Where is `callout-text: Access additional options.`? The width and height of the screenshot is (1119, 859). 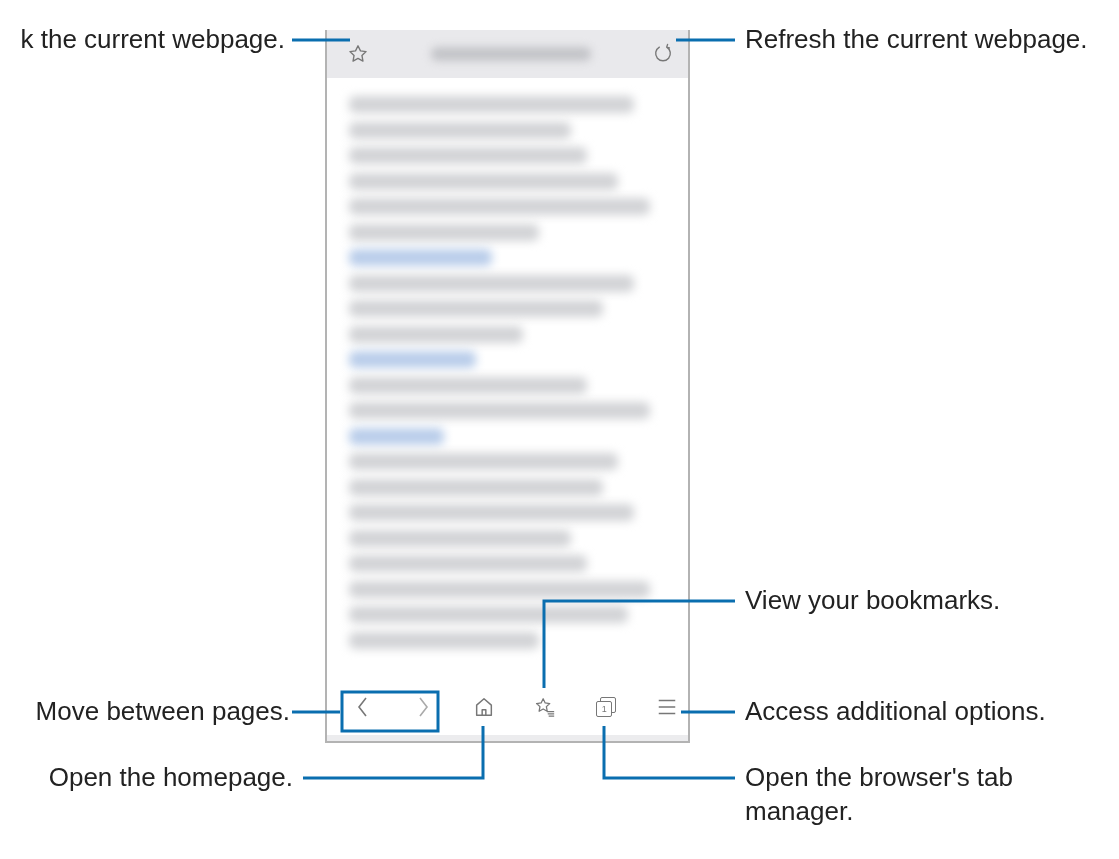 callout-text: Access additional options. is located at coordinates (895, 711).